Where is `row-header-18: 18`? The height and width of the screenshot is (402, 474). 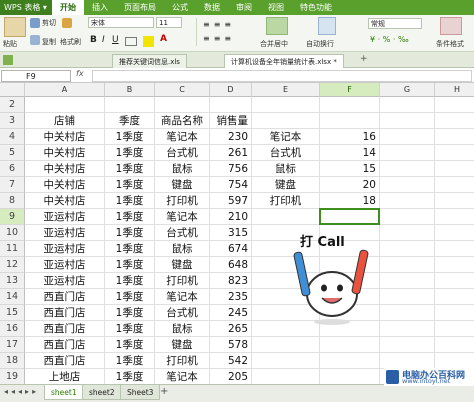
row-header-18: 18 is located at coordinates (12, 361).